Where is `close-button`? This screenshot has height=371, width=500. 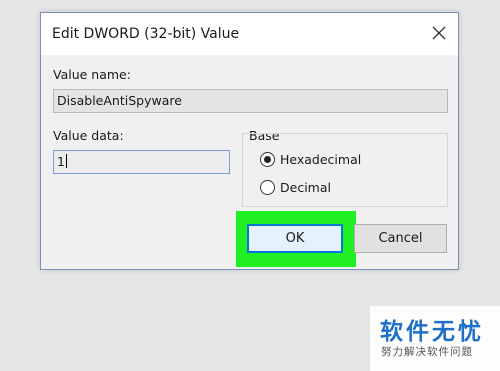
close-button is located at coordinates (439, 33).